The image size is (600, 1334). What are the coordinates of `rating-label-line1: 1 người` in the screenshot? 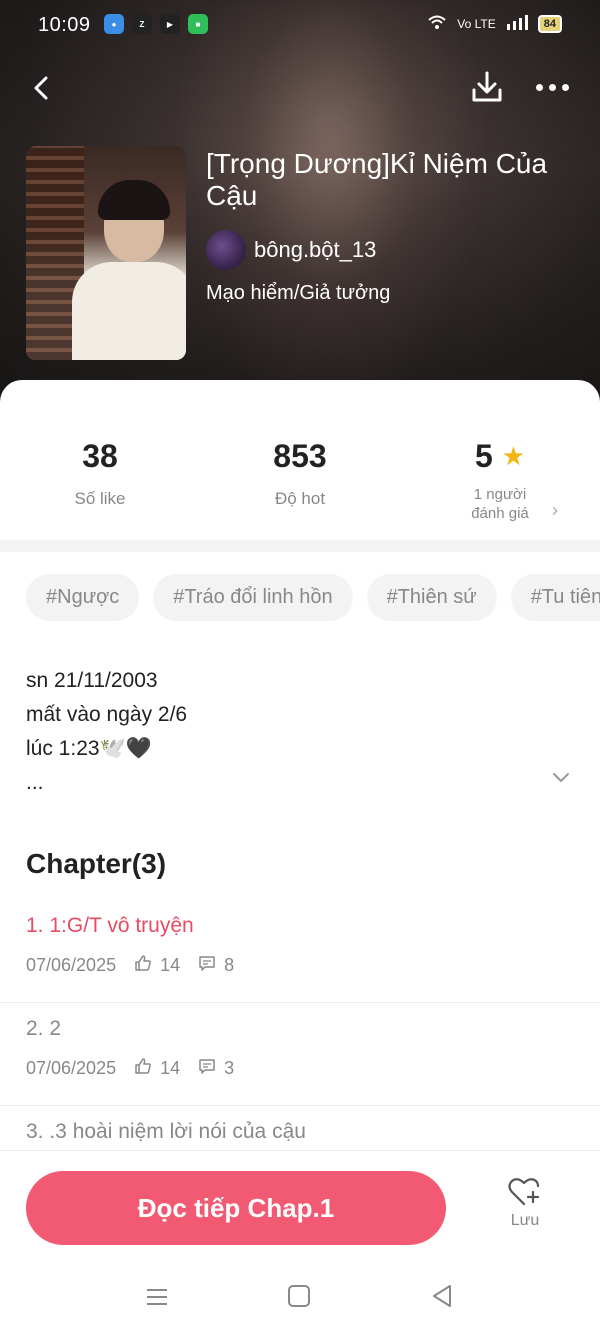 It's located at (500, 494).